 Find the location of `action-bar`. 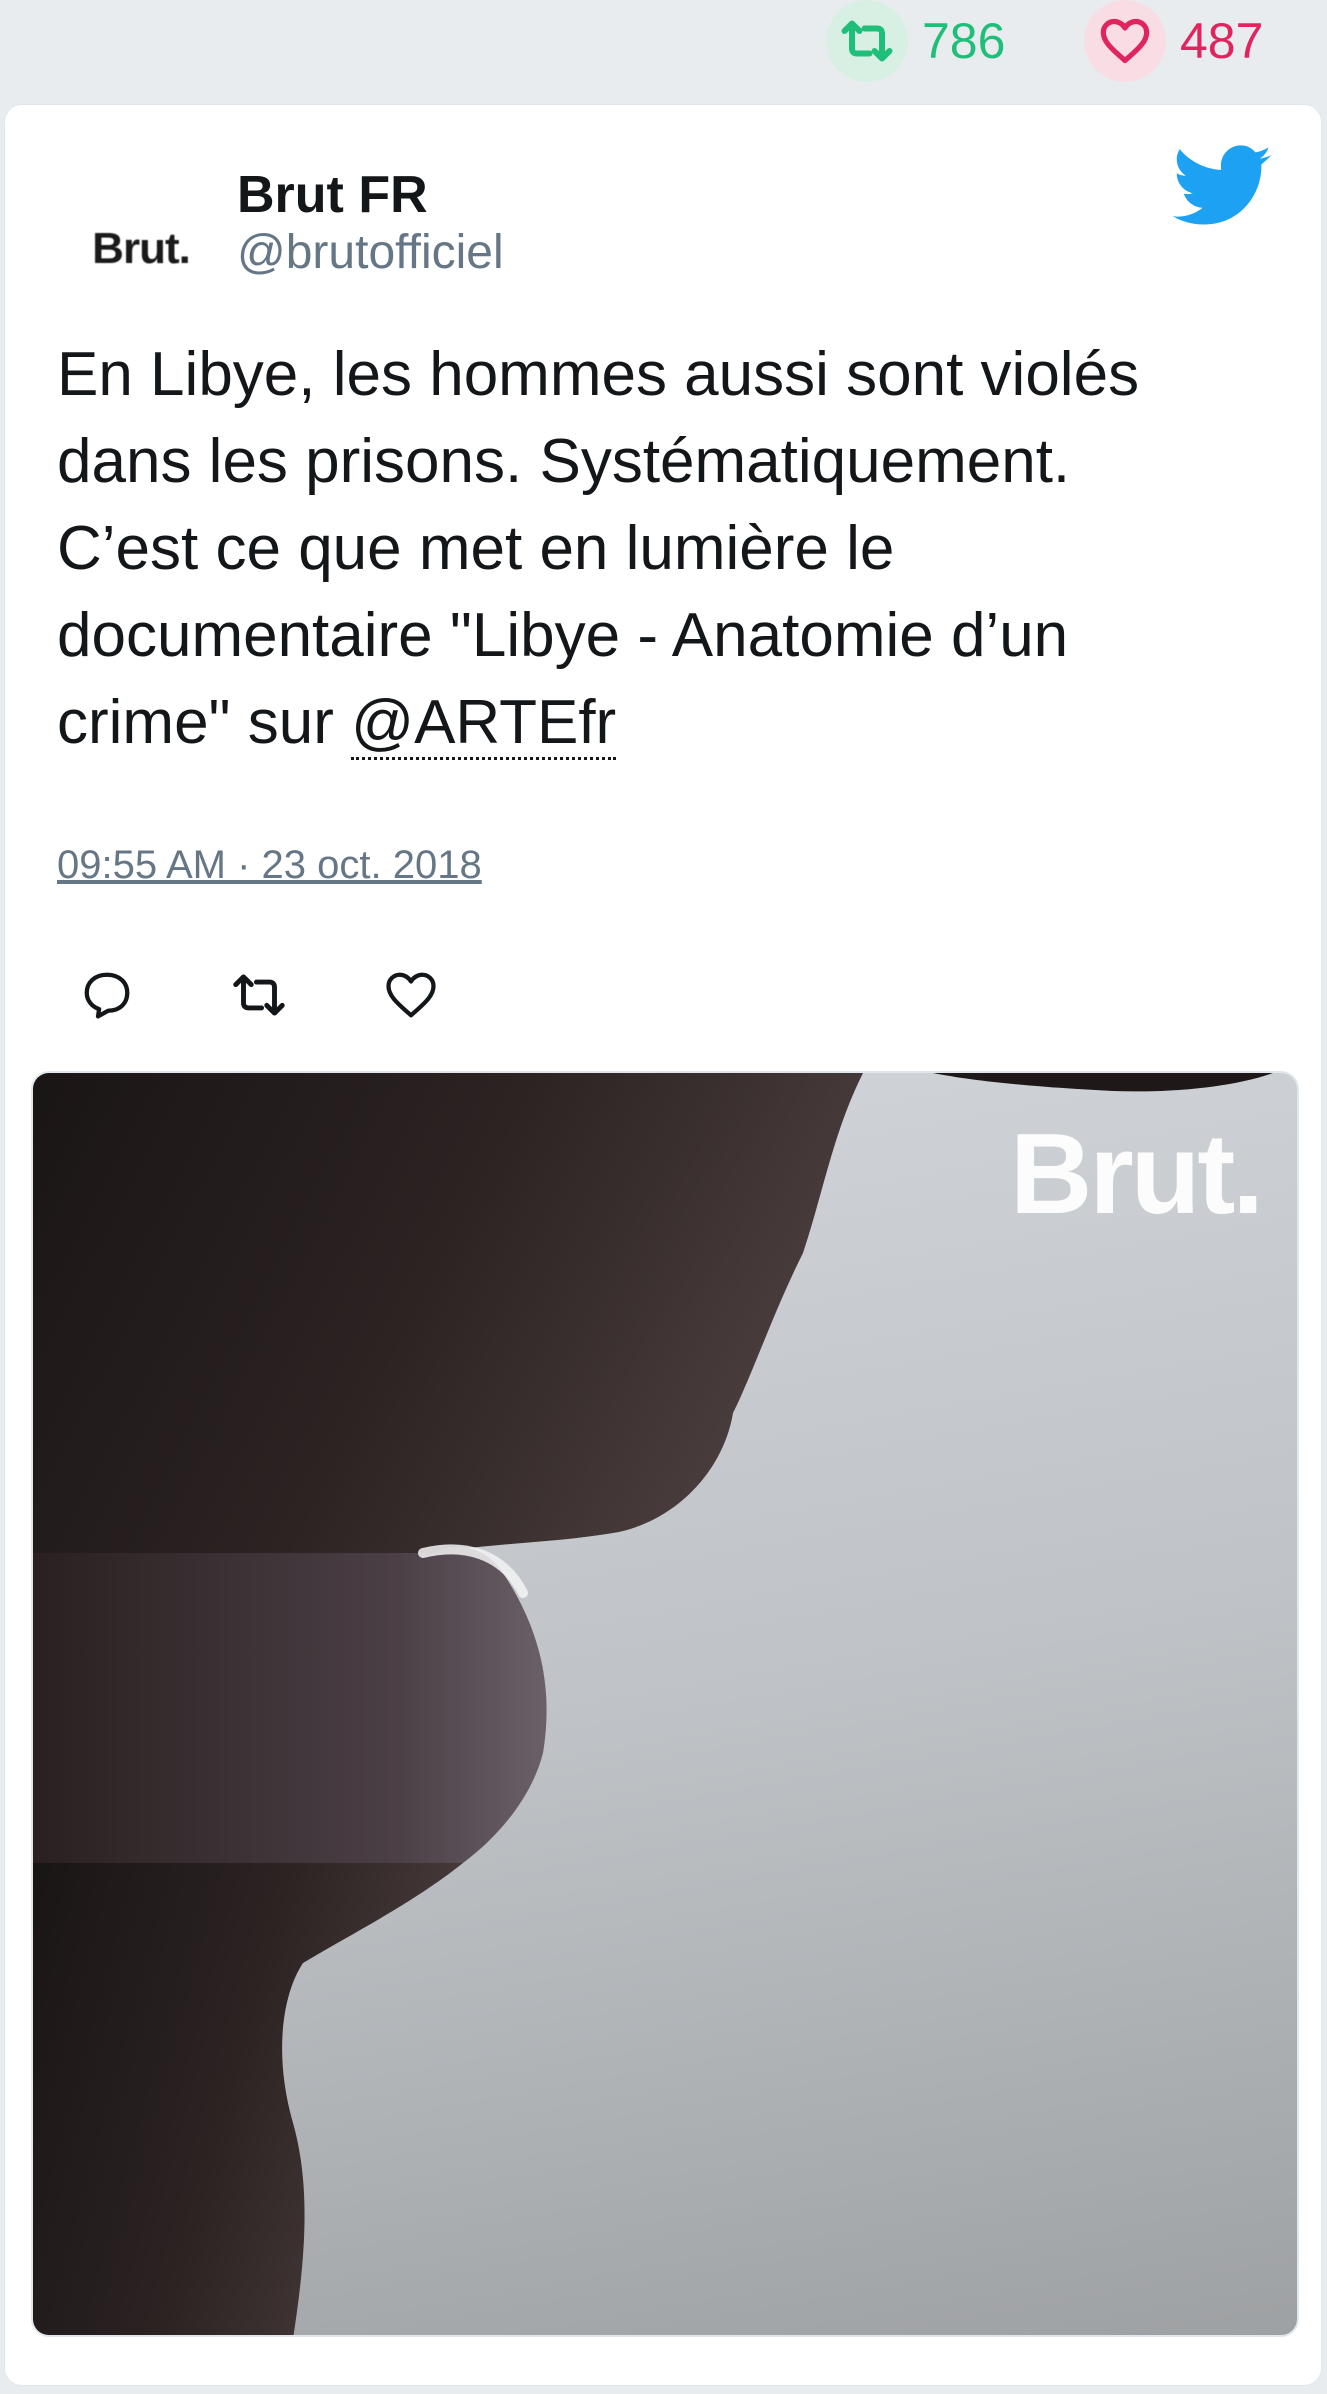

action-bar is located at coordinates (285, 995).